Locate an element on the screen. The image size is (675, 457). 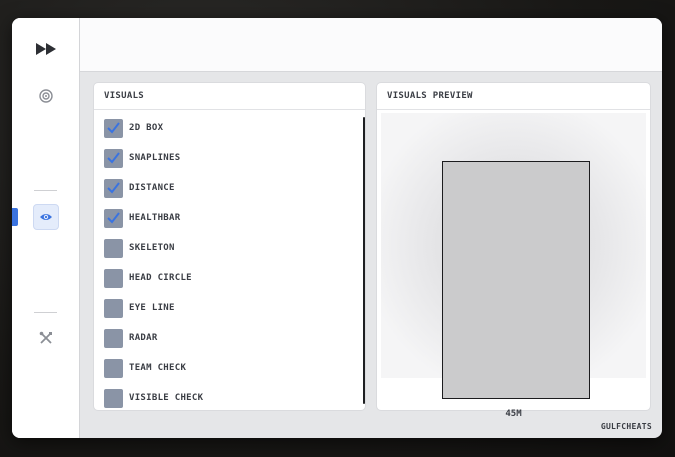
option-2d-box: 2D BOX is located at coordinates (133, 128).